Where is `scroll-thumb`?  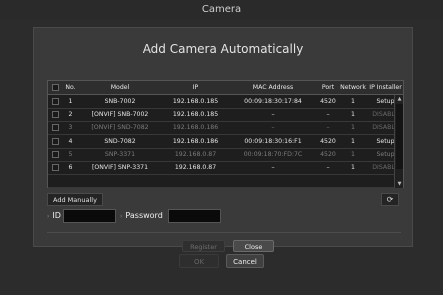 scroll-thumb is located at coordinates (399, 136).